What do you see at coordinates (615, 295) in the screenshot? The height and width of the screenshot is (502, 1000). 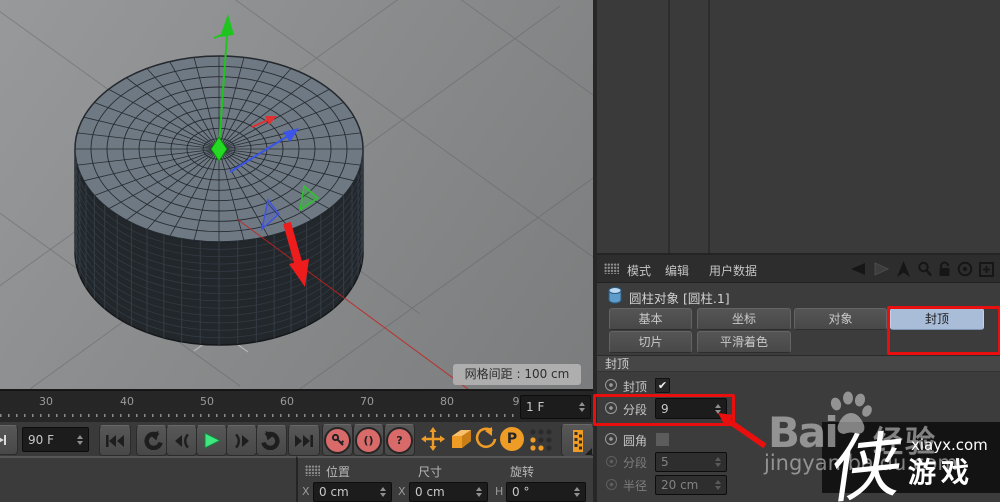 I see `cylinder-object-icon` at bounding box center [615, 295].